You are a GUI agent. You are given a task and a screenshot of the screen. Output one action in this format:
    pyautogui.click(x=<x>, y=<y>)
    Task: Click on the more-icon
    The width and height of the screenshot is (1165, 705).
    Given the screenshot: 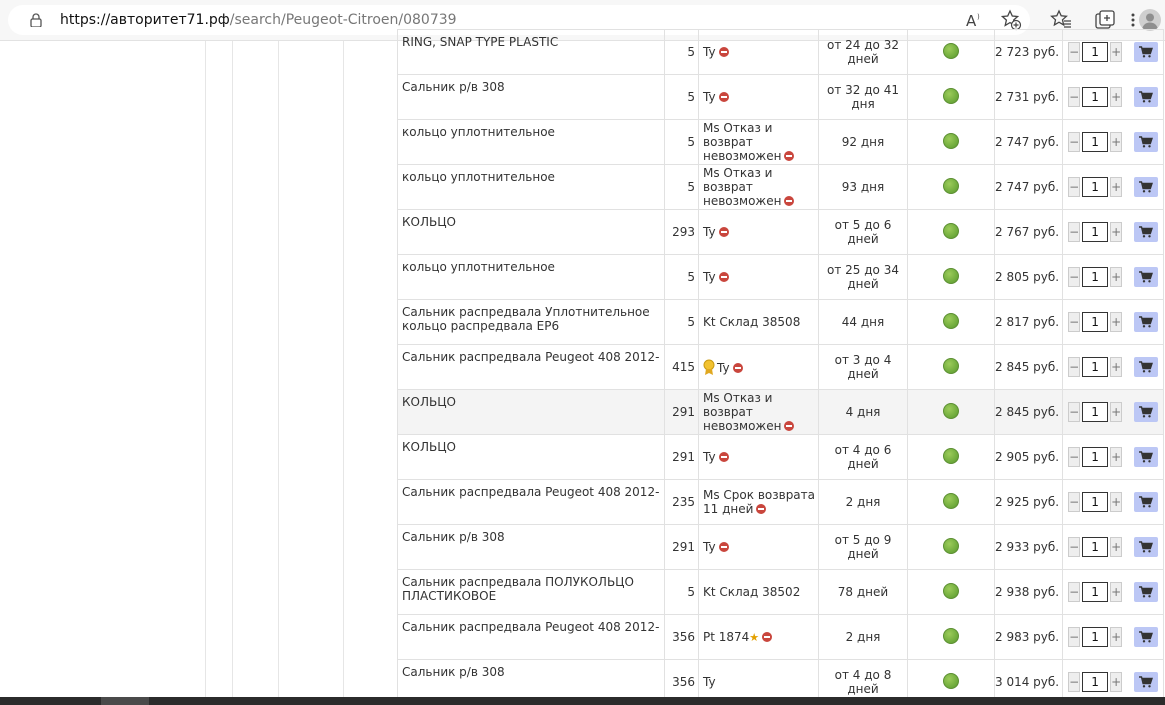 What is the action you would take?
    pyautogui.click(x=1128, y=20)
    